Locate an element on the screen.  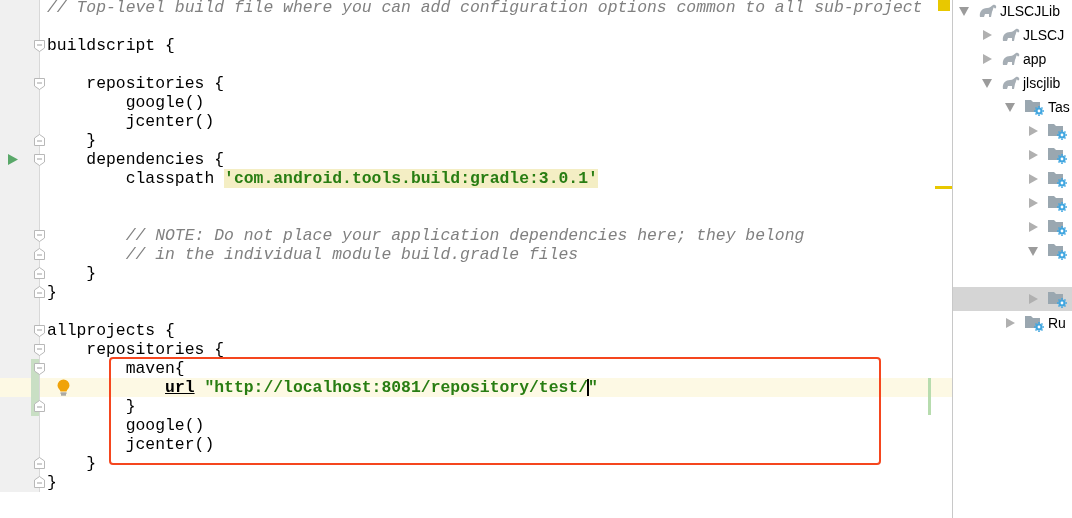
tree-label: JLSCJ is located at coordinates (1044, 35).